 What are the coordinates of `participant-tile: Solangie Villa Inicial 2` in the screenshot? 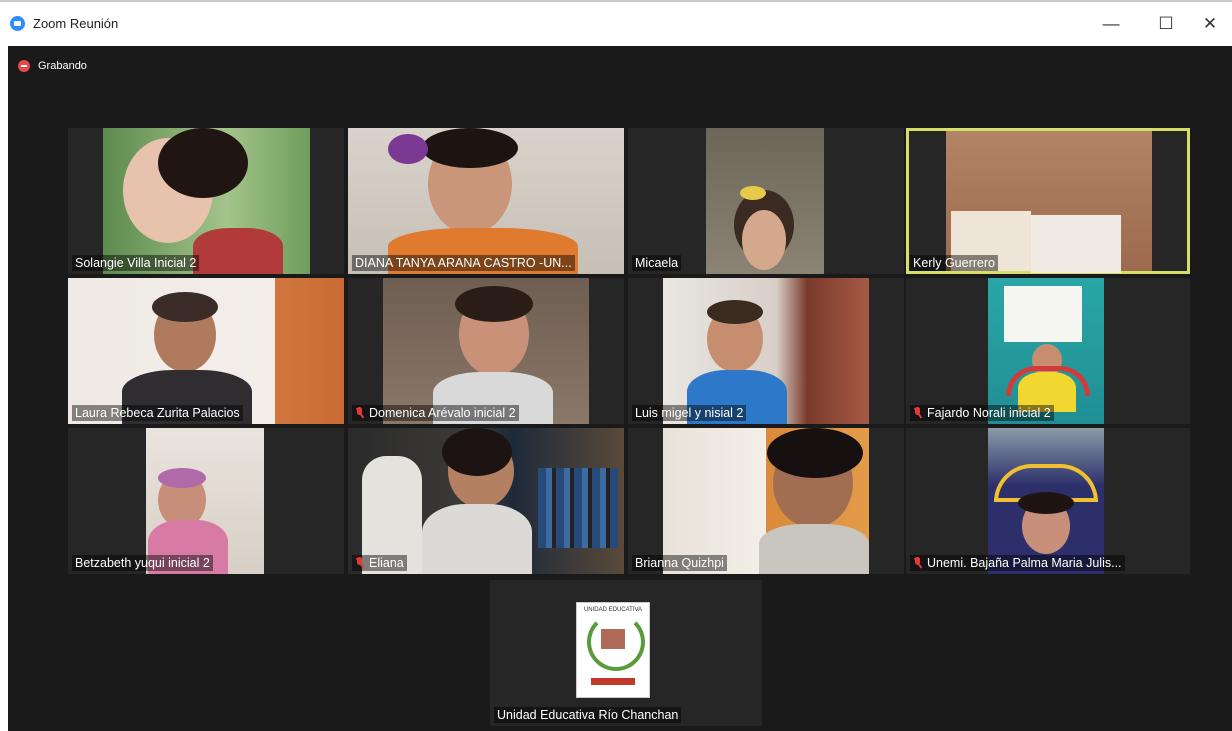 It's located at (206, 201).